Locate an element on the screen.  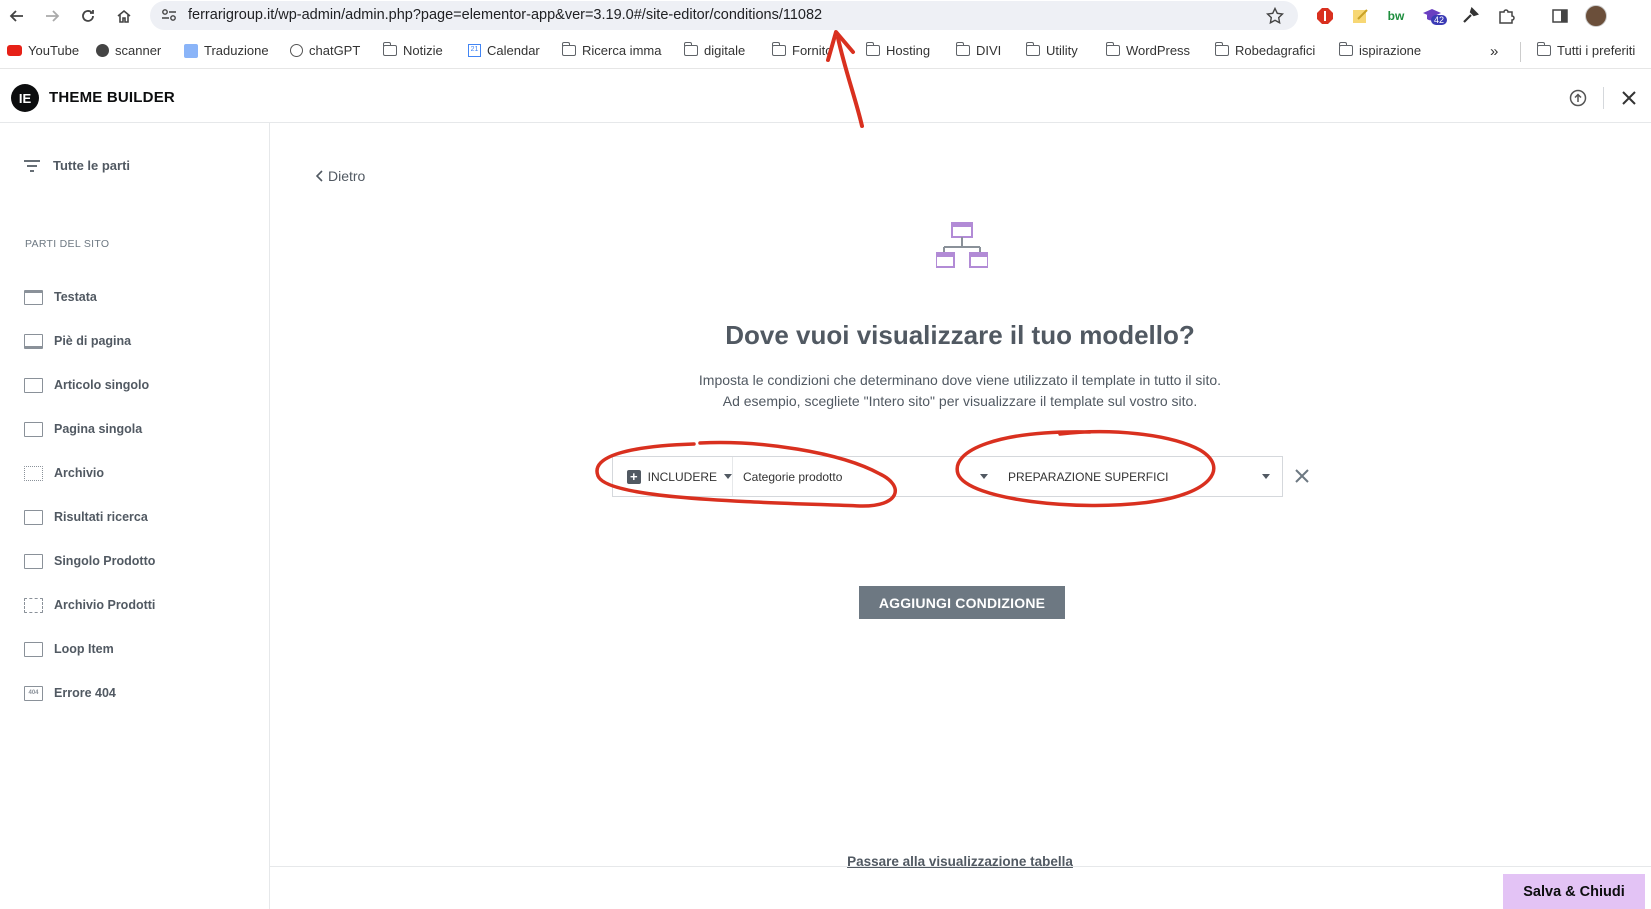
bookmark-robedagrafici: Robedagrafici is located at coordinates (1264, 50).